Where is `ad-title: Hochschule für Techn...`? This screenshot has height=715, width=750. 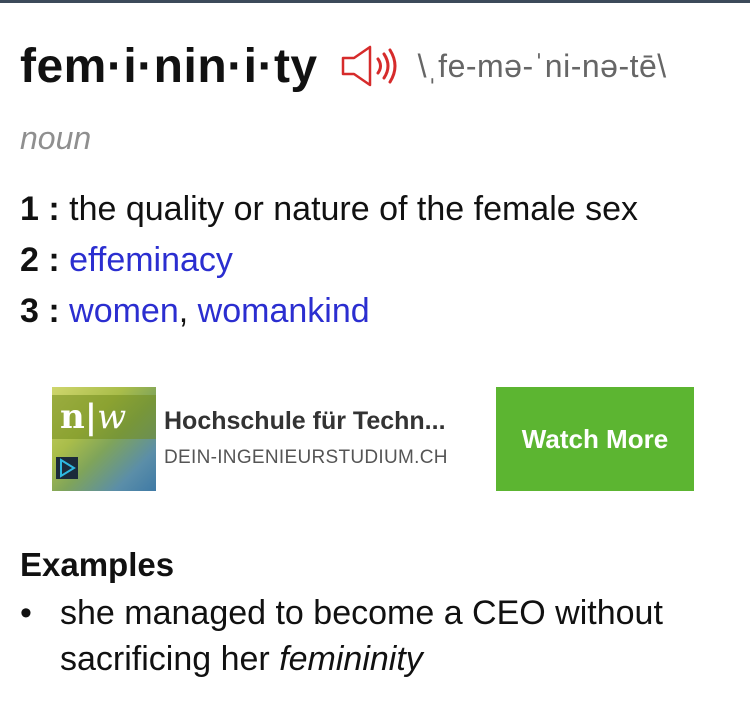
ad-title: Hochschule für Techn... is located at coordinates (329, 421).